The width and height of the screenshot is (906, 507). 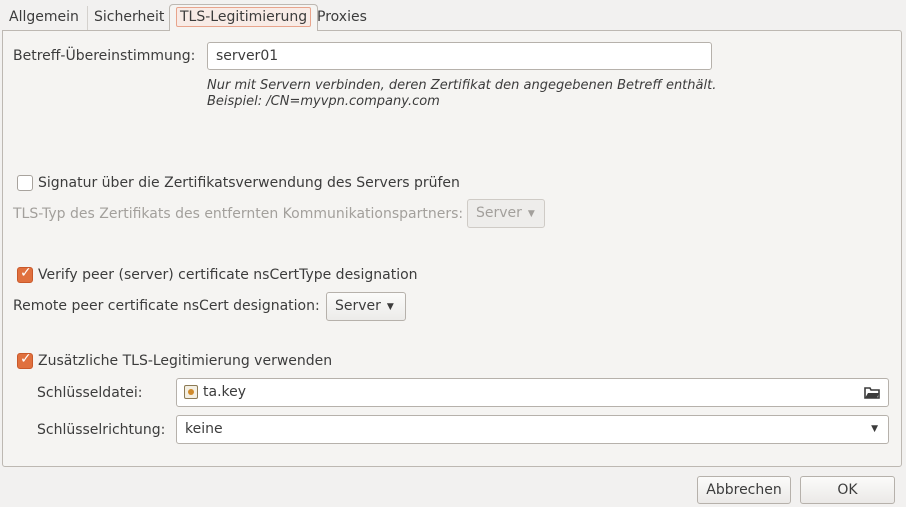 I want to click on tab-label: Proxies, so click(x=342, y=17).